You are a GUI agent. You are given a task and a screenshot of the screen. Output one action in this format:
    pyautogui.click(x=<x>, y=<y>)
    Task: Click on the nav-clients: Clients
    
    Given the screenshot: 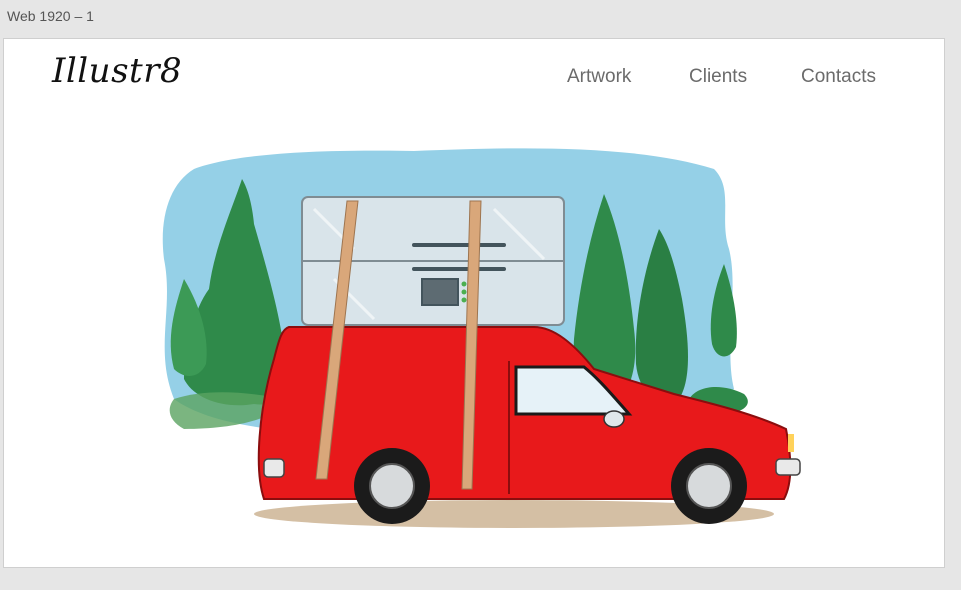 What is the action you would take?
    pyautogui.click(x=718, y=77)
    